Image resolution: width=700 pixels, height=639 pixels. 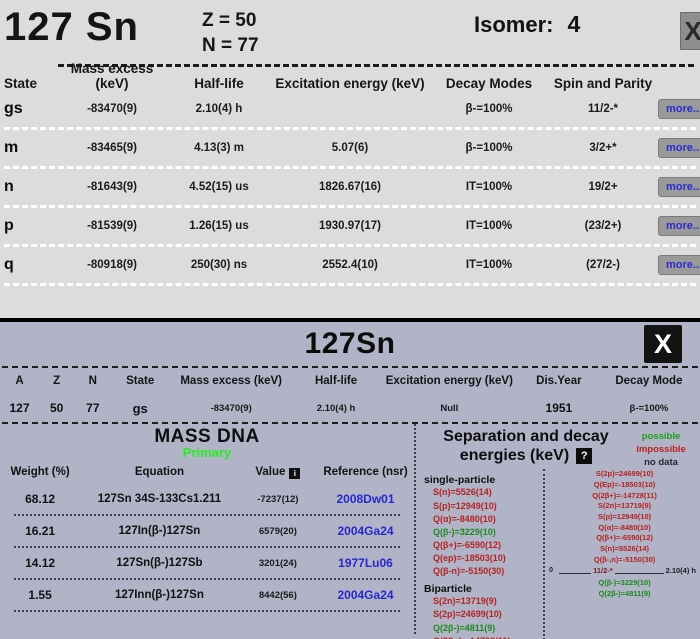 What do you see at coordinates (219, 187) in the screenshot?
I see `cell-half-life: 4.52(15) us` at bounding box center [219, 187].